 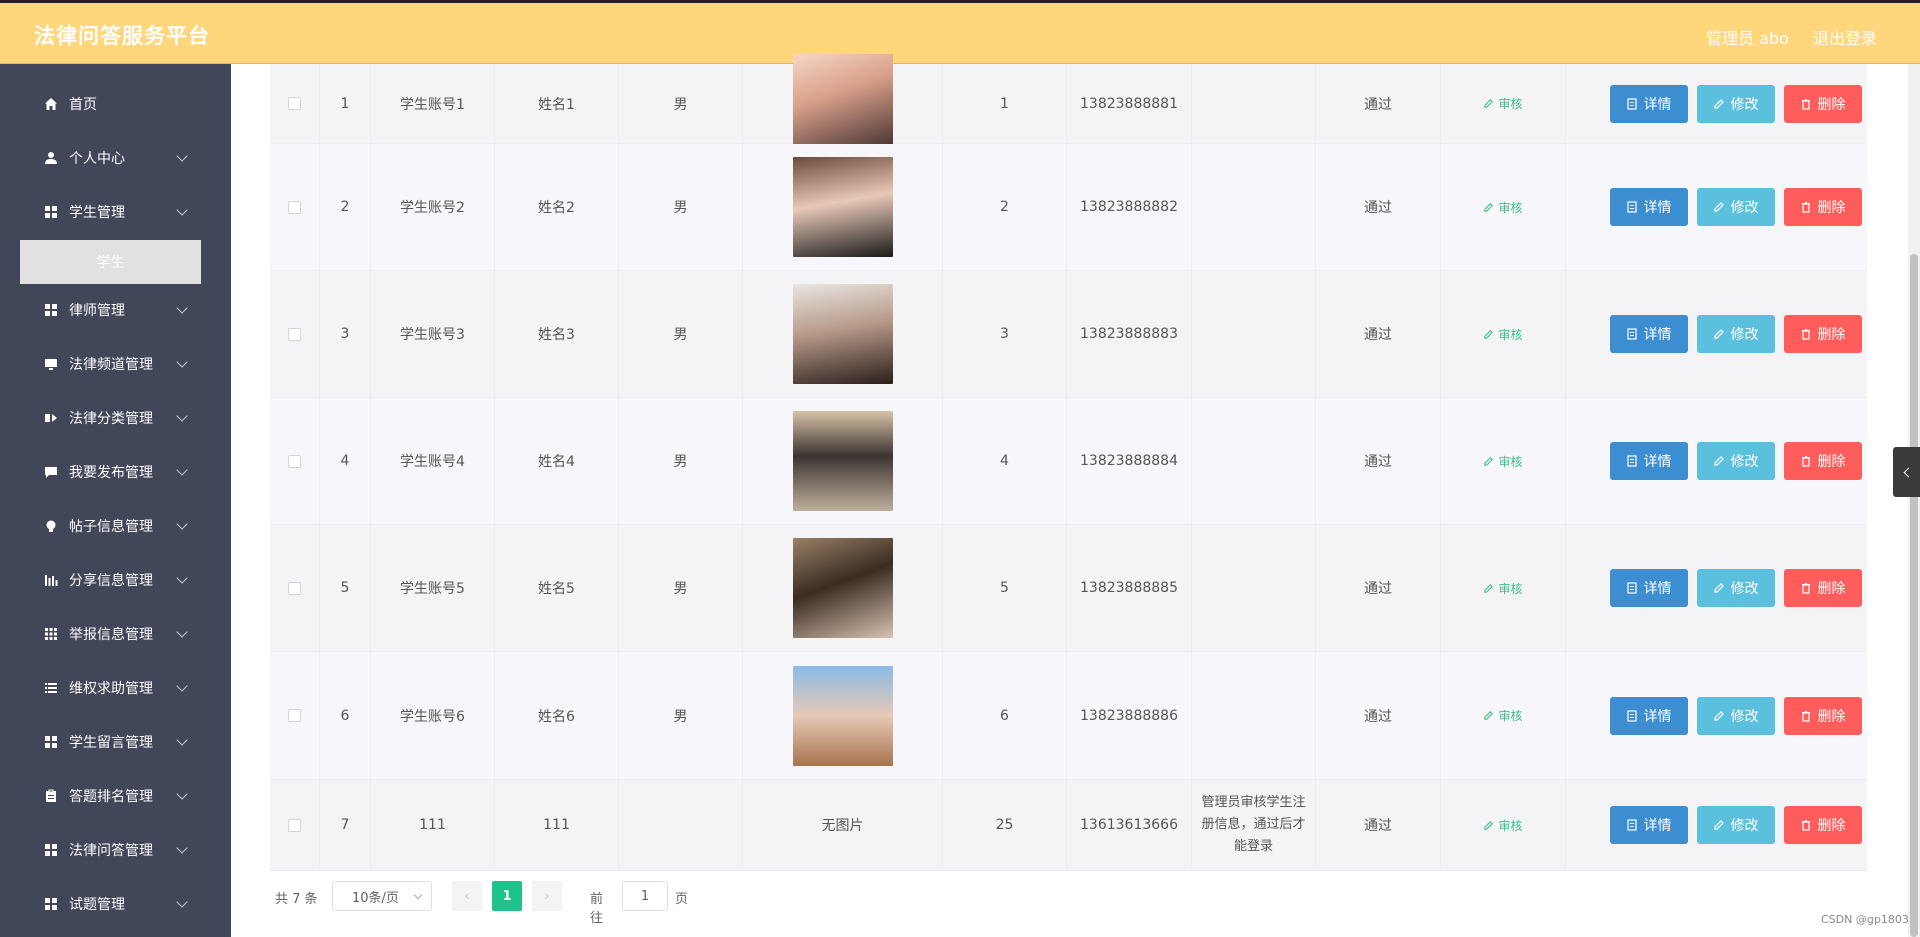 I want to click on scrollbar-thumb, so click(x=1914, y=595).